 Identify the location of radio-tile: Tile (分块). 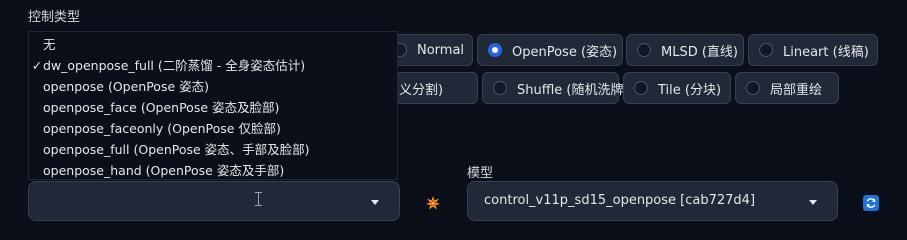
(677, 88).